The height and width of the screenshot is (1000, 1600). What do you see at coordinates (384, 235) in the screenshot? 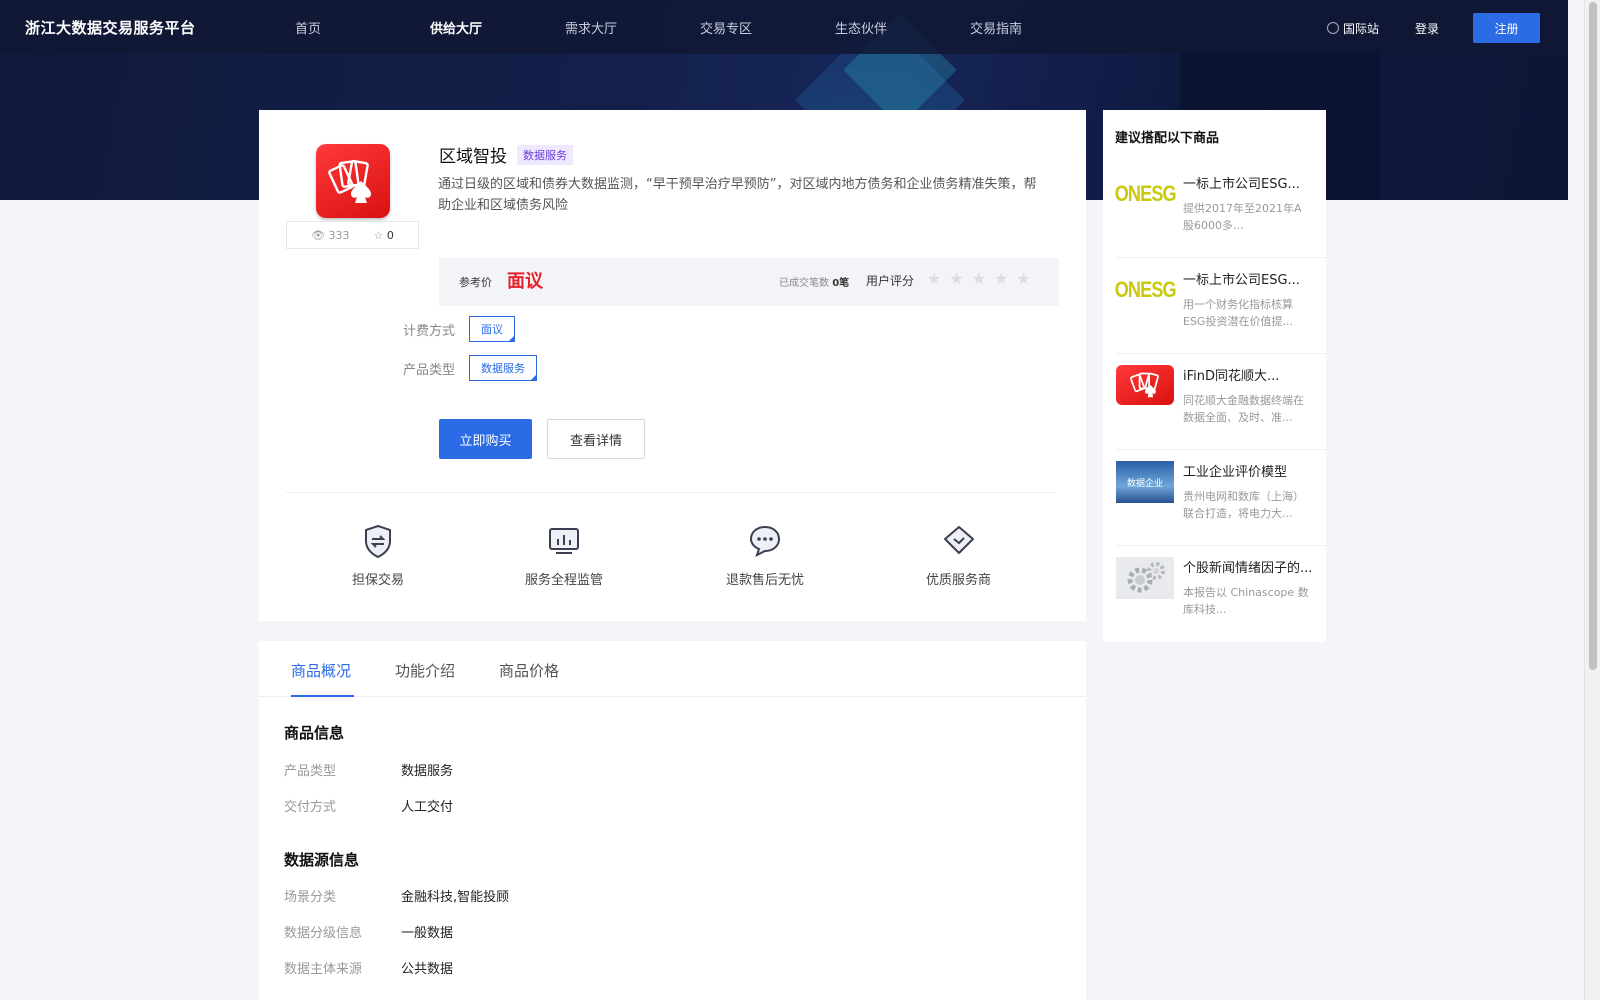
I see `favorites-stat: ☆ 0` at bounding box center [384, 235].